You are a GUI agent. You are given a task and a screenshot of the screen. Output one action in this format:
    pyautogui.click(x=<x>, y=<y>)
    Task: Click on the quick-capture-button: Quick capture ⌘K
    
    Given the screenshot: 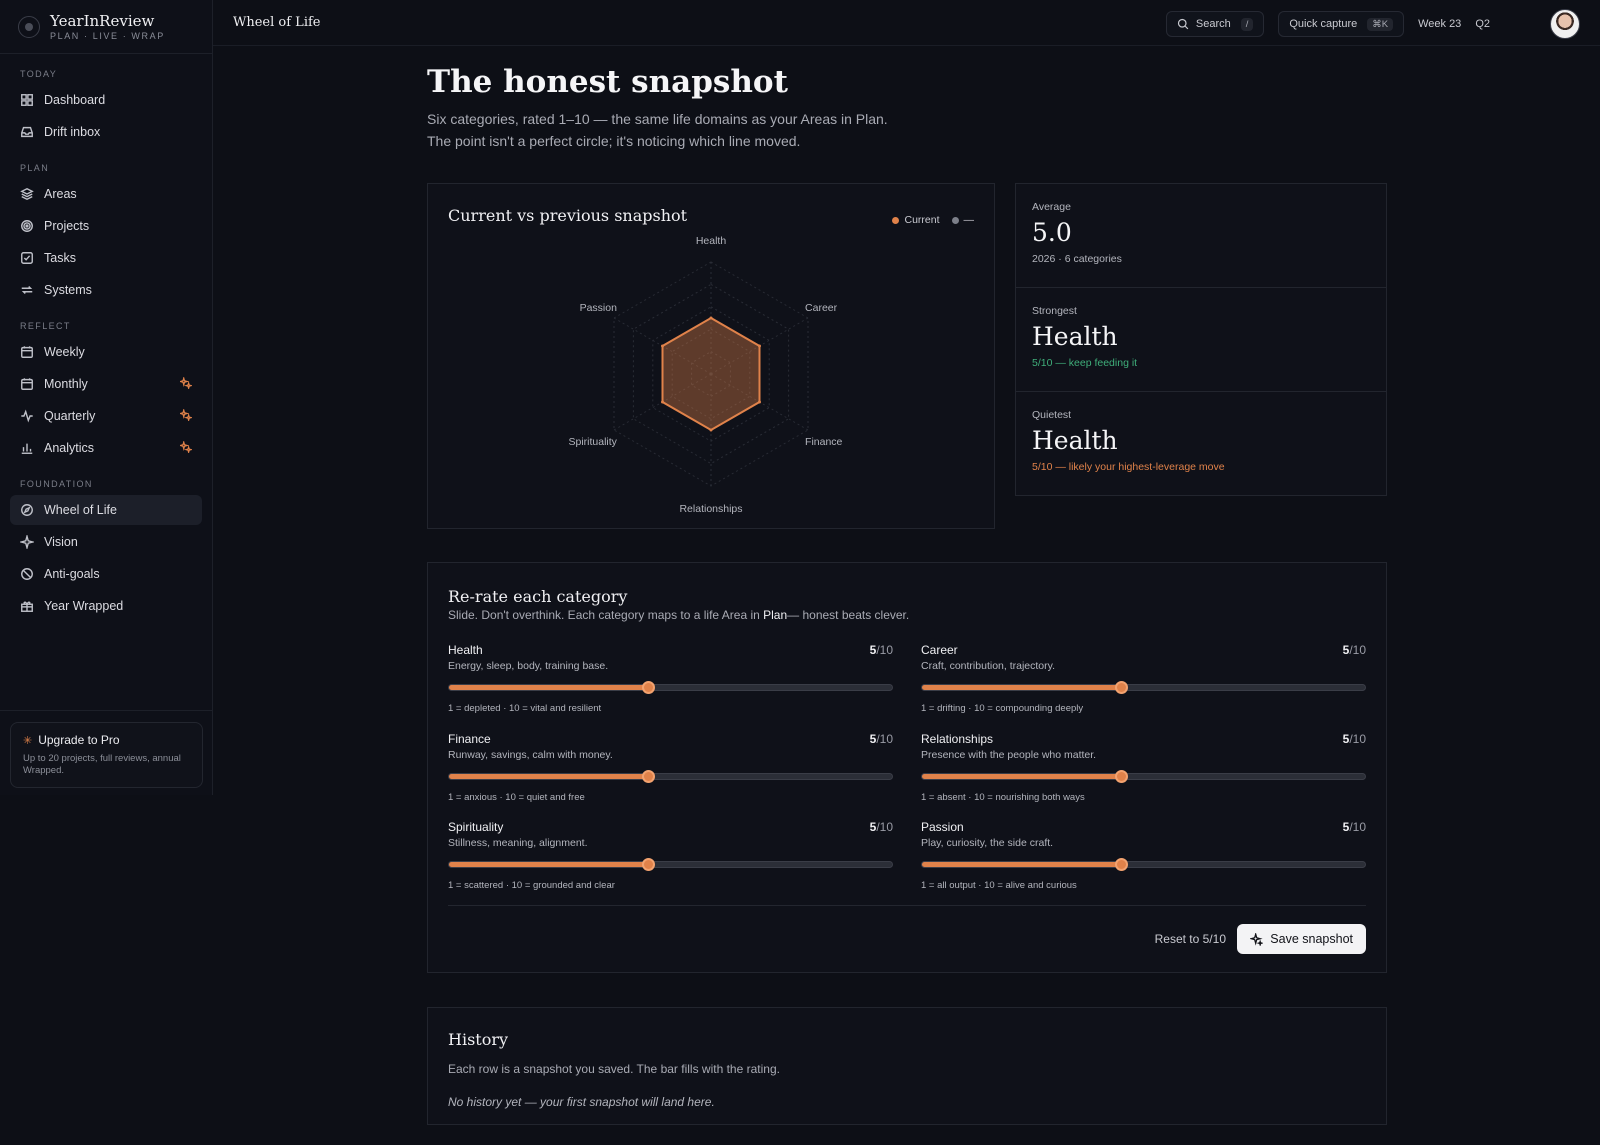 What is the action you would take?
    pyautogui.click(x=1341, y=24)
    